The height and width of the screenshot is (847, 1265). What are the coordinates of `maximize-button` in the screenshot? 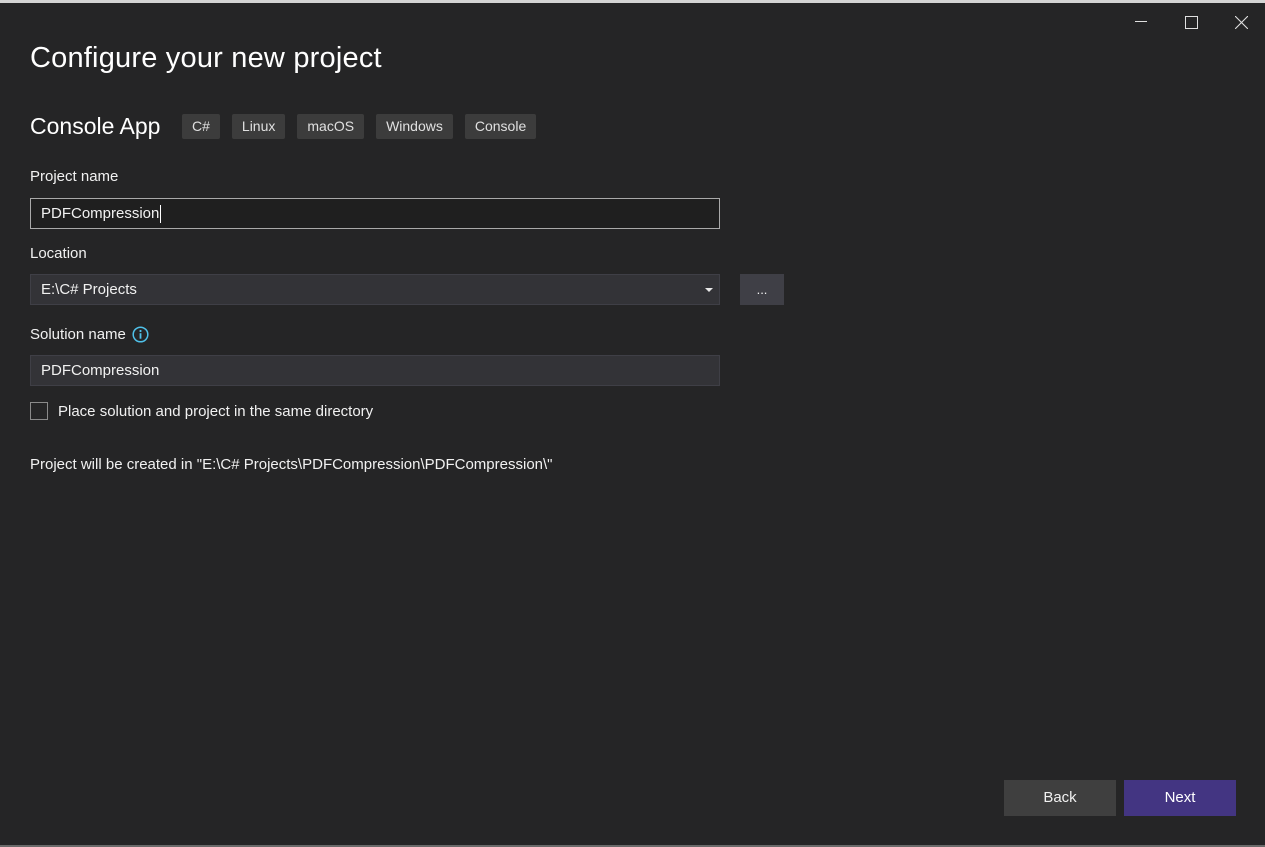 It's located at (1191, 22).